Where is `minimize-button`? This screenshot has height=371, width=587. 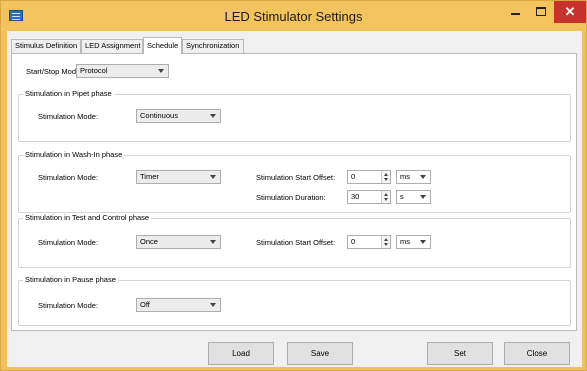 minimize-button is located at coordinates (515, 12).